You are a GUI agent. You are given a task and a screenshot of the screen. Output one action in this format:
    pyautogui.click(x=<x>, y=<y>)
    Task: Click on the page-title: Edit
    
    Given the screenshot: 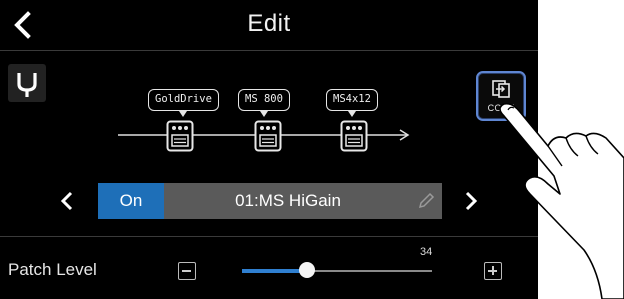 What is the action you would take?
    pyautogui.click(x=269, y=23)
    